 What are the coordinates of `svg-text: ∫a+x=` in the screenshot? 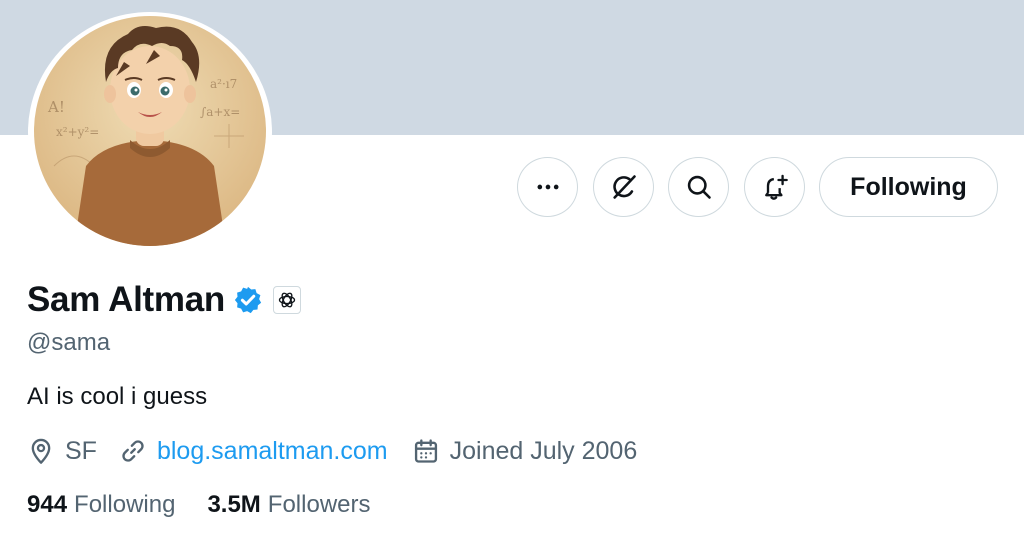 It's located at (220, 112).